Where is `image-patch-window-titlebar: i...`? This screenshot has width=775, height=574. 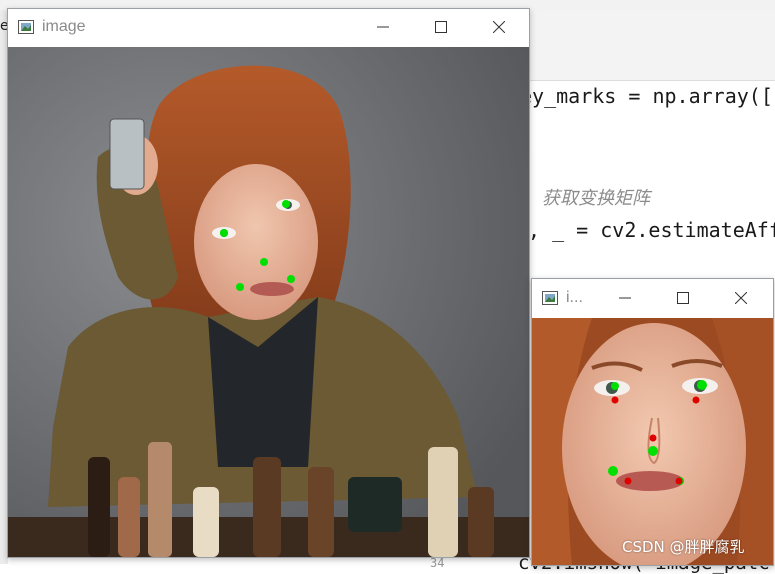 image-patch-window-titlebar: i... is located at coordinates (652, 298).